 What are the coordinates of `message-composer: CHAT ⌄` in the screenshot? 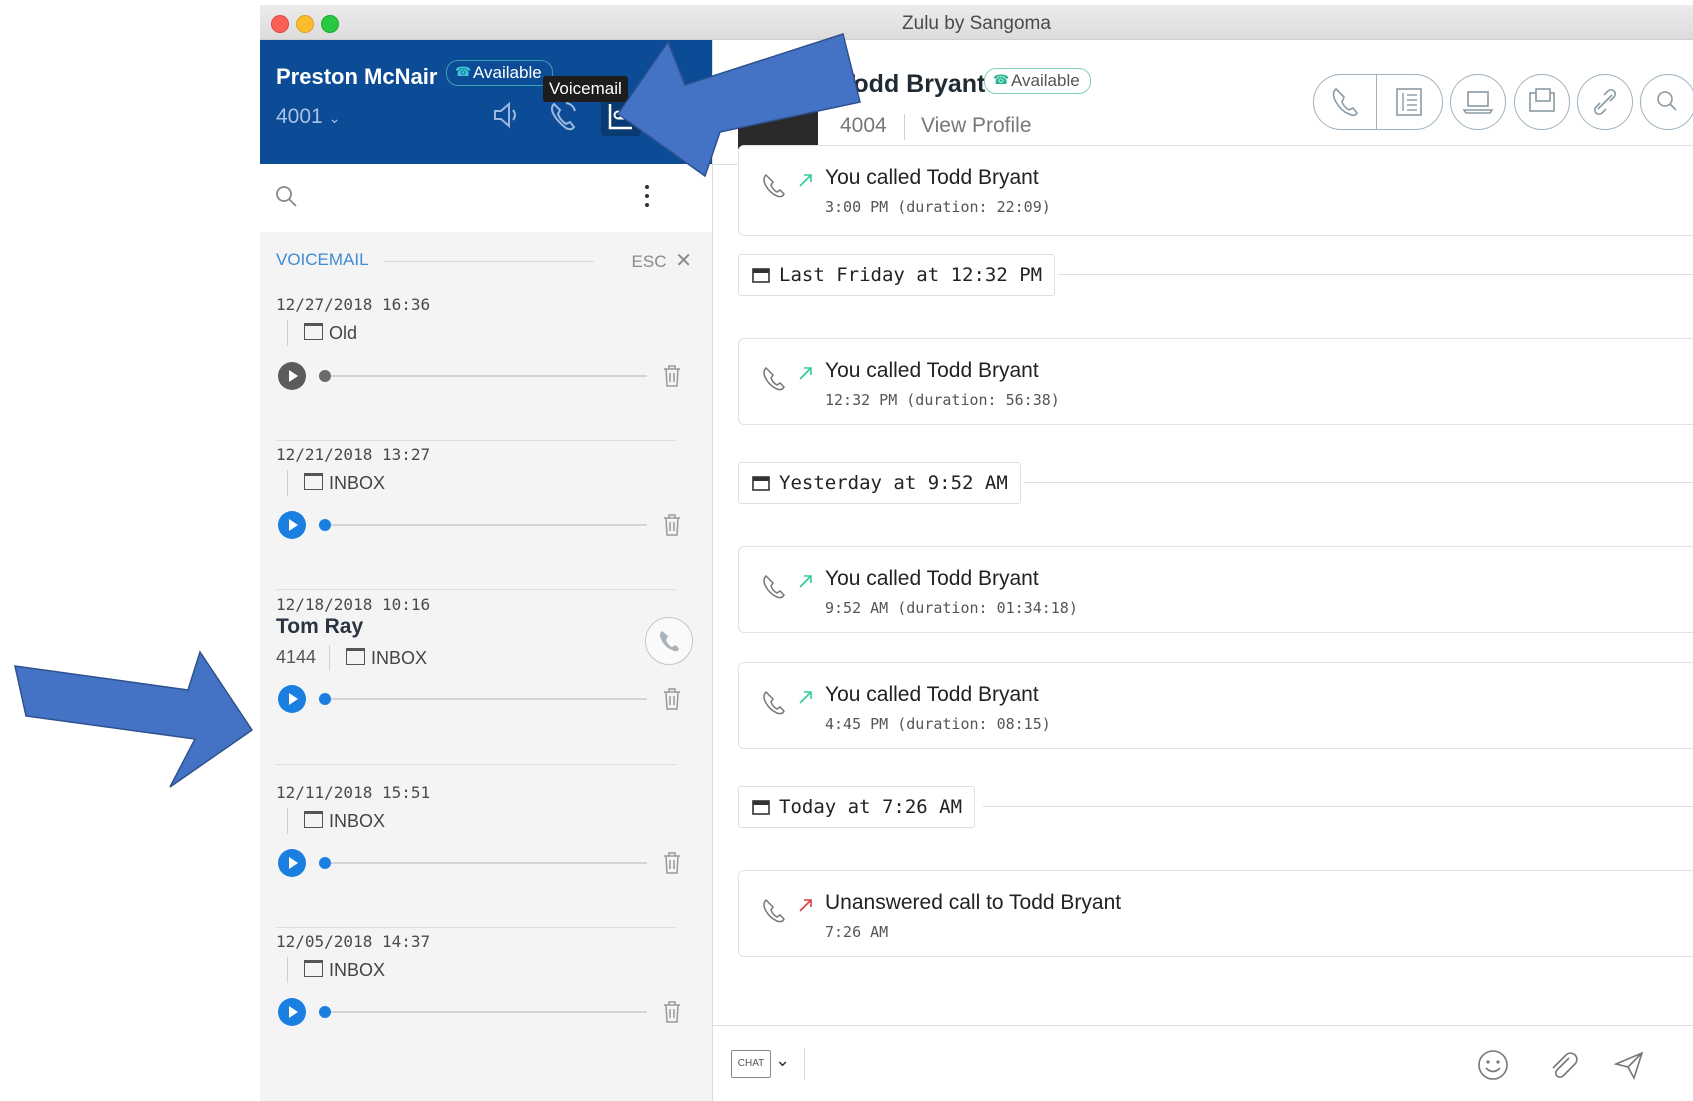 It's located at (1203, 1063).